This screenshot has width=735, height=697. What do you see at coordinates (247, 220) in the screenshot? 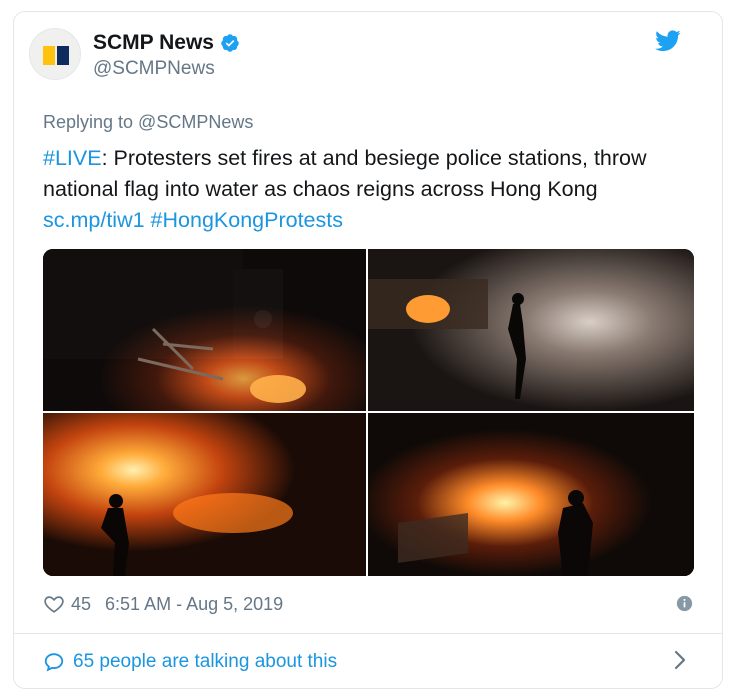
I see `hashtag-topic-link: #HongKongProtests` at bounding box center [247, 220].